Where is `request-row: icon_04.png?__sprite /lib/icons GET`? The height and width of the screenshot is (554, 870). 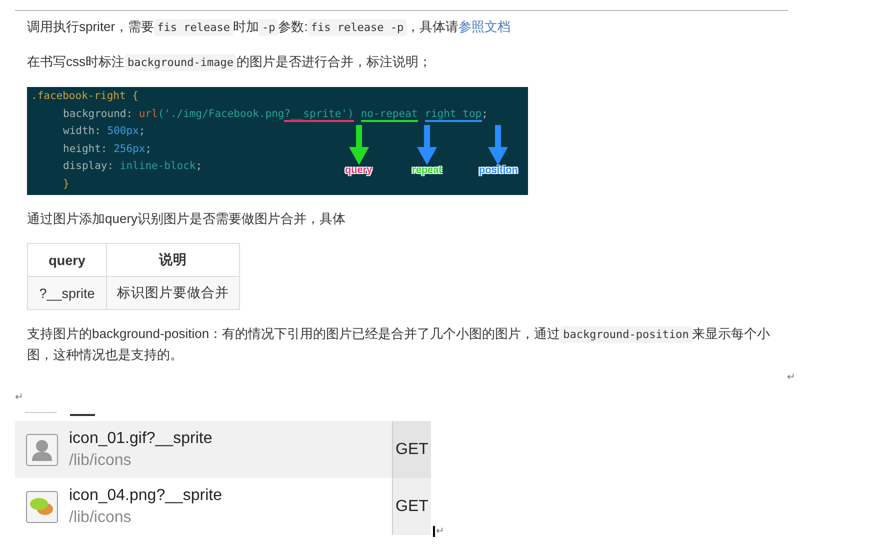 request-row: icon_04.png?__sprite /lib/icons GET is located at coordinates (223, 506).